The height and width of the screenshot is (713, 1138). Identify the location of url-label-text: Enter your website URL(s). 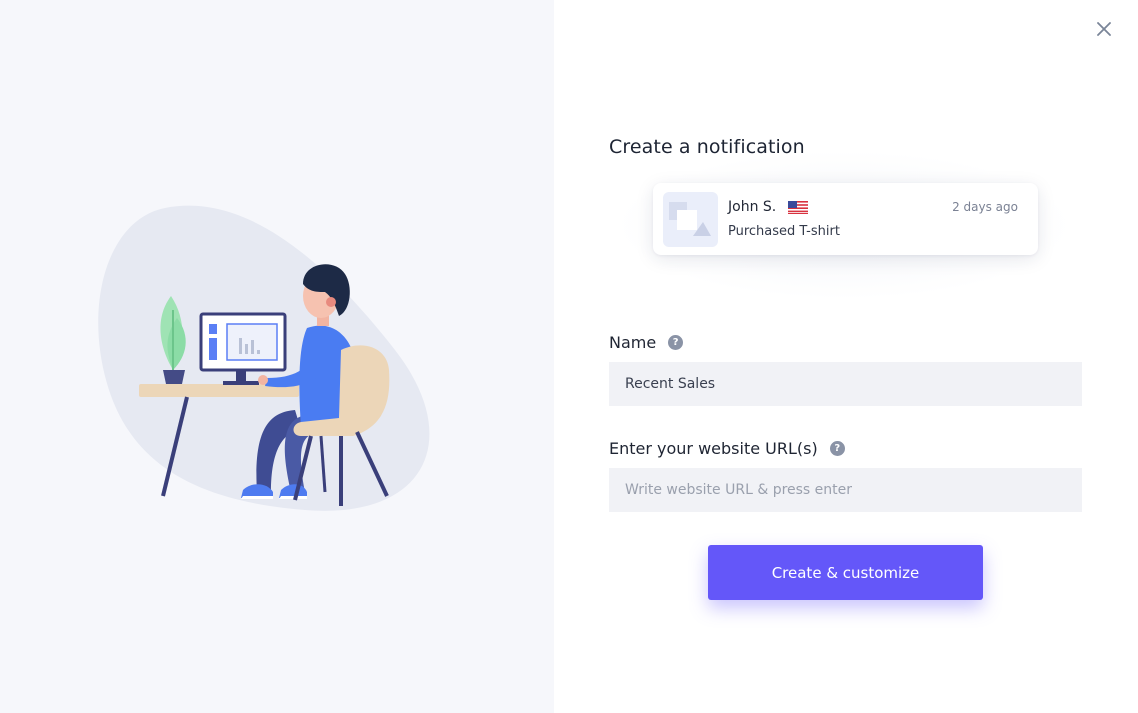
(713, 448).